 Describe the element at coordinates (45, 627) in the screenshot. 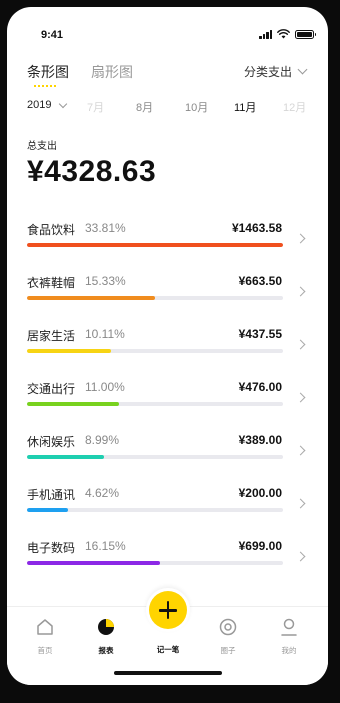

I see `home-icon` at that location.